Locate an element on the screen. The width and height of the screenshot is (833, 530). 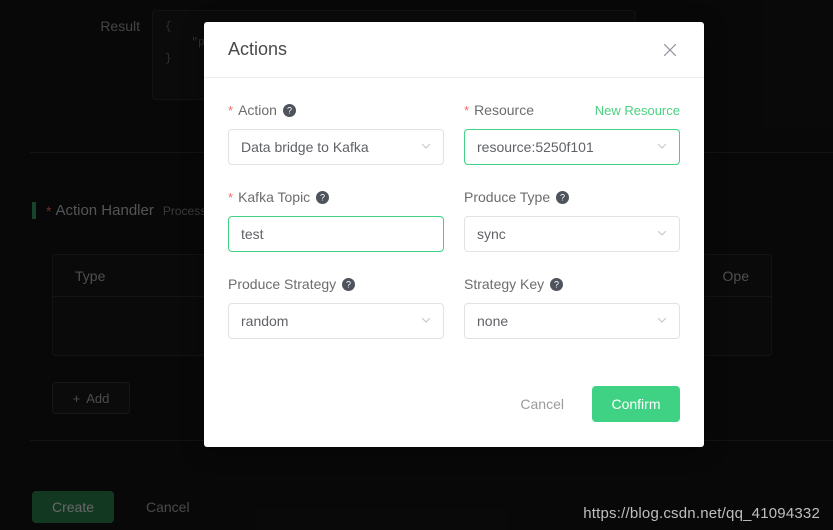
field-produce-strategy-label: Produce Strategy is located at coordinates (282, 284).